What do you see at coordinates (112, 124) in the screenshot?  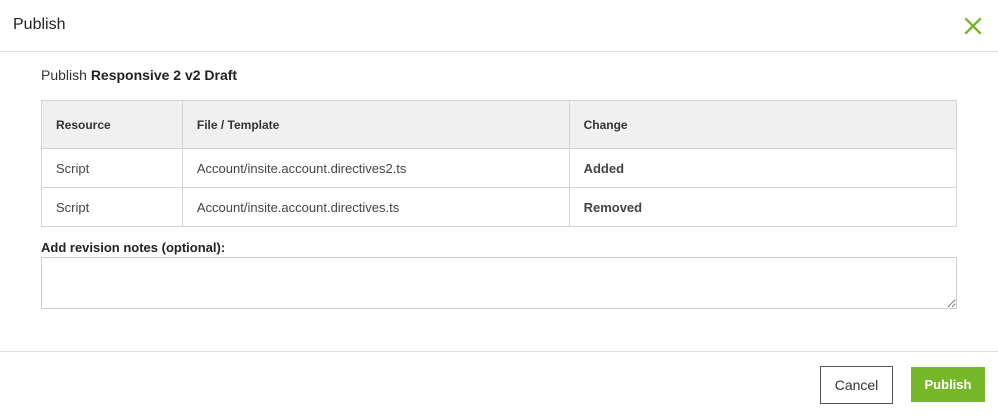 I see `column-header-resource: Resource` at bounding box center [112, 124].